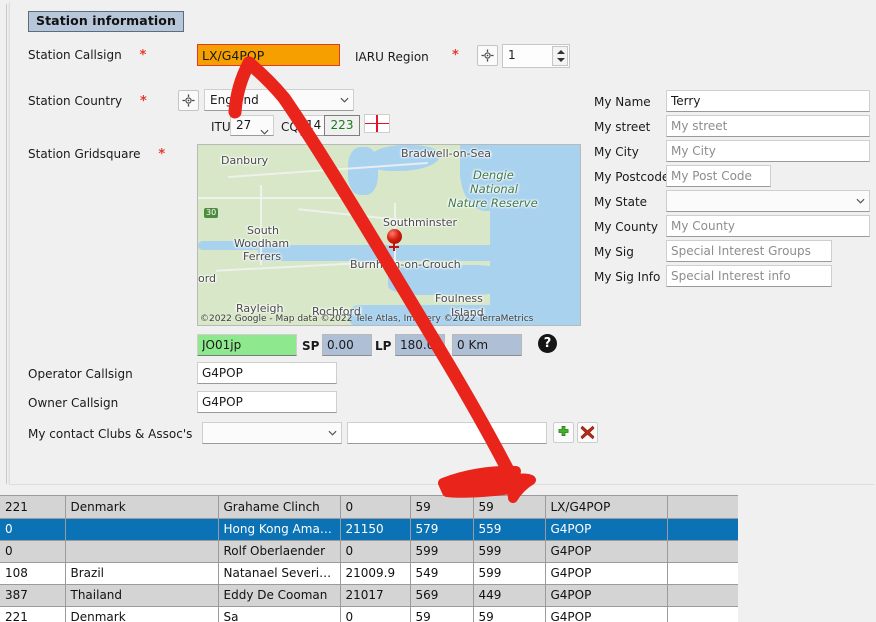  What do you see at coordinates (314, 125) in the screenshot?
I see `cq-value: 14` at bounding box center [314, 125].